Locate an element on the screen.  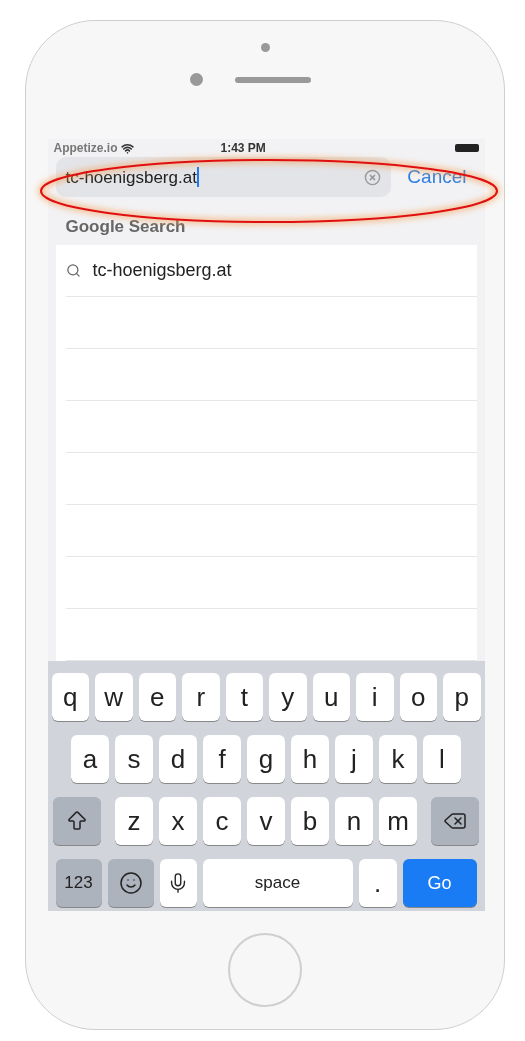
delete-key is located at coordinates (455, 821).